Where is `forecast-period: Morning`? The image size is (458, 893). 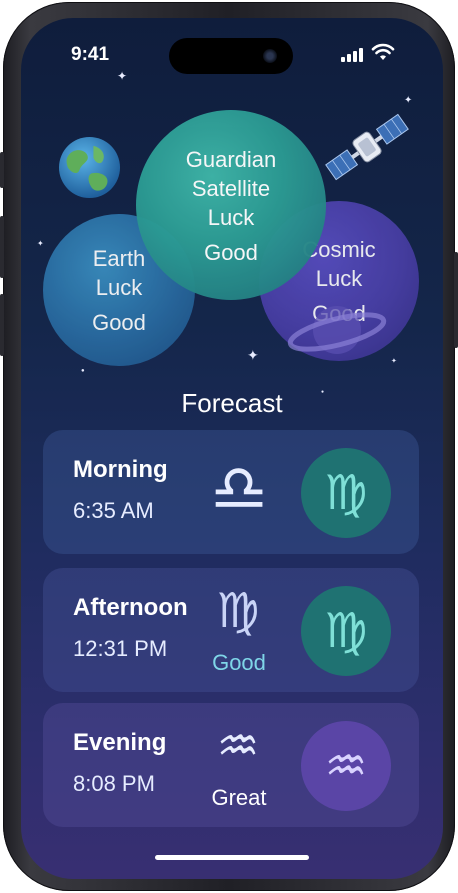 forecast-period: Morning is located at coordinates (120, 469).